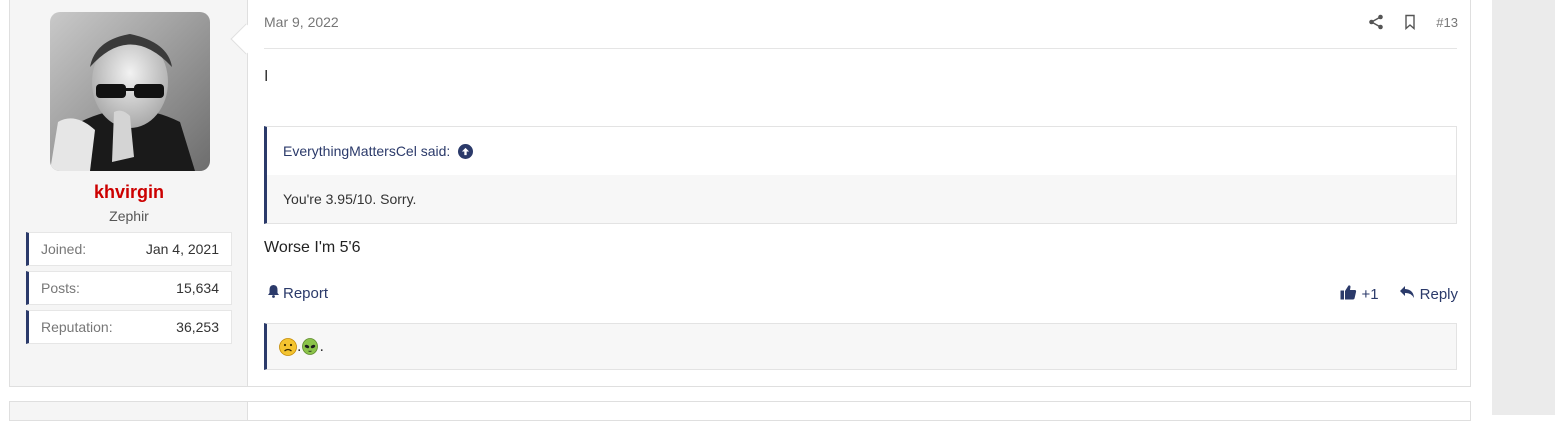 This screenshot has width=1555, height=421. I want to click on stat-value: Jan 4, 2021, so click(182, 249).